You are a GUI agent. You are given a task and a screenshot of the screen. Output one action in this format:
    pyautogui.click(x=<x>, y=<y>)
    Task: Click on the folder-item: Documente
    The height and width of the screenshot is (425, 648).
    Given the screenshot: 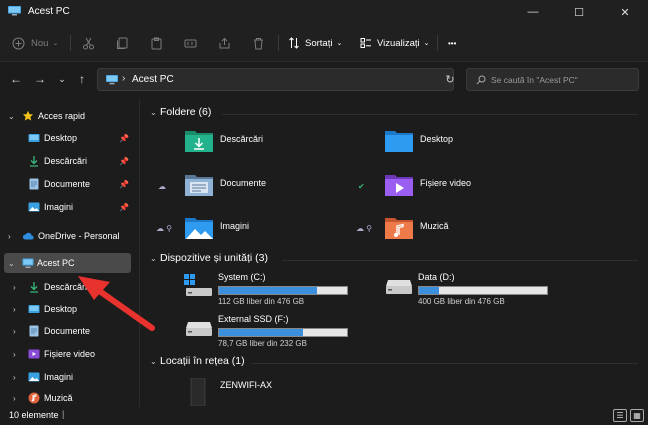 What is the action you would take?
    pyautogui.click(x=274, y=189)
    